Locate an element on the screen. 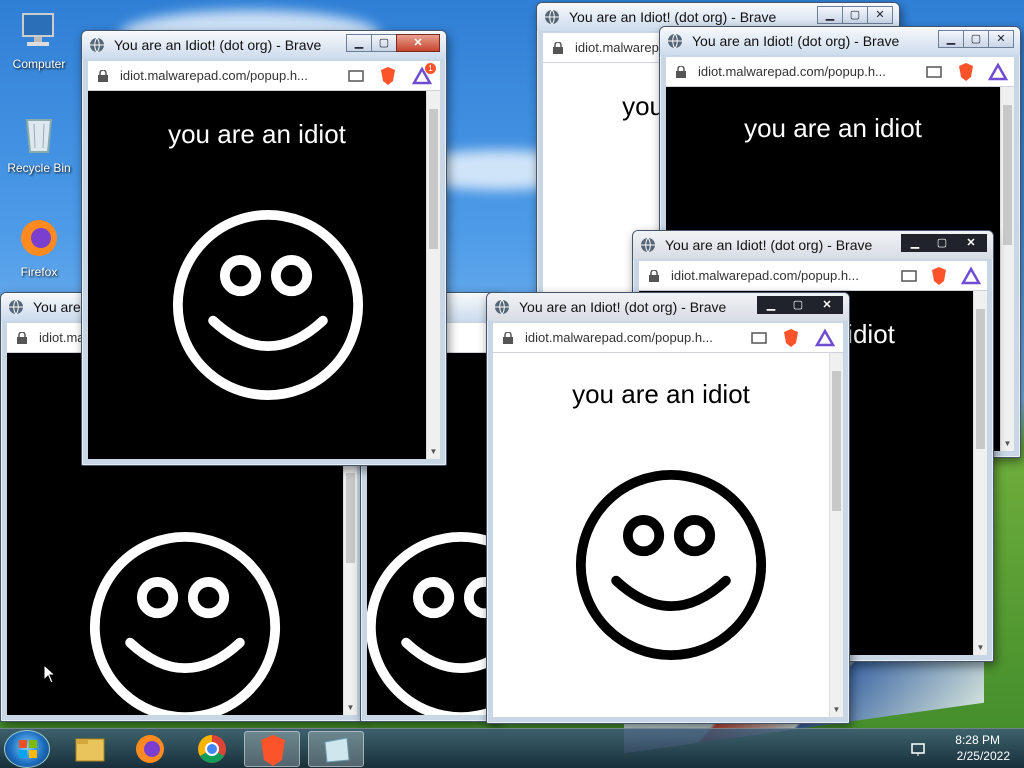 The width and height of the screenshot is (1024, 768). taskbar-brave is located at coordinates (272, 749).